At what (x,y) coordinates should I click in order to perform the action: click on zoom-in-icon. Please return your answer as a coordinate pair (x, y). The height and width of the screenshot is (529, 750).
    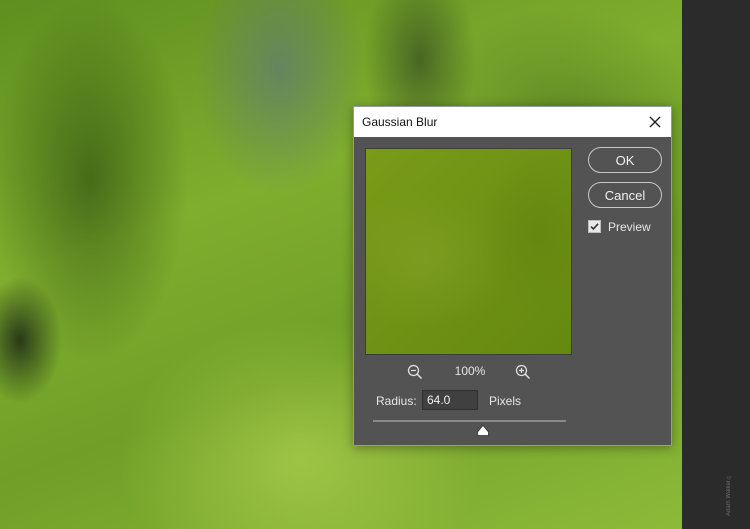
    Looking at the image, I should click on (523, 372).